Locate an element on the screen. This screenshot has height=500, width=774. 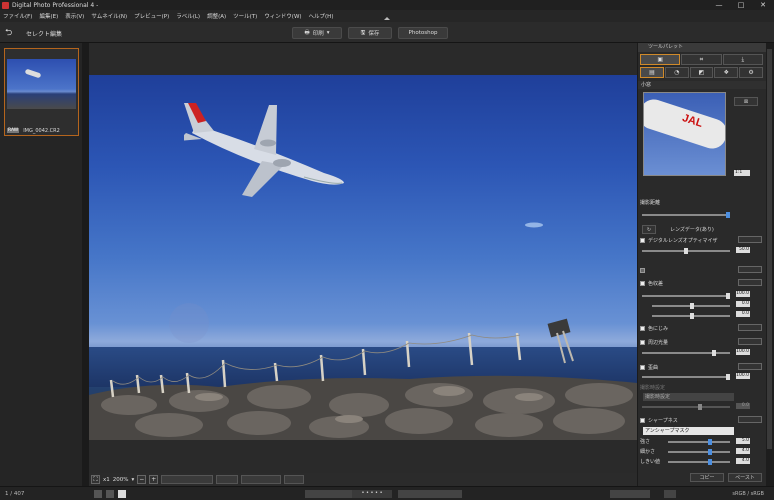
reset-icon: ↻ is located at coordinates (649, 229).